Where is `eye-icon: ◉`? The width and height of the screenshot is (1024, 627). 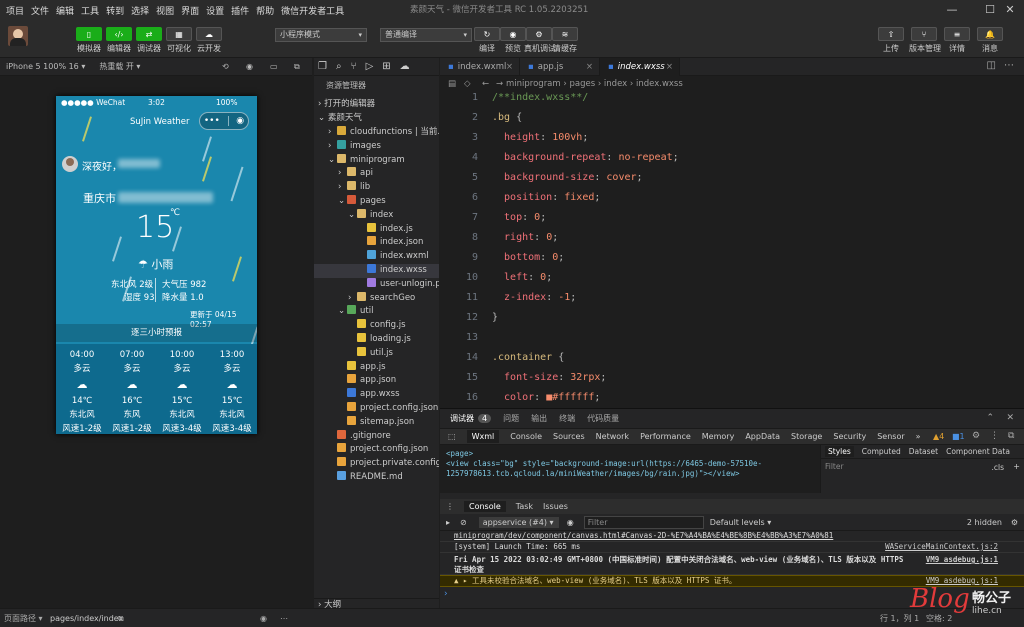 eye-icon: ◉ is located at coordinates (570, 522).